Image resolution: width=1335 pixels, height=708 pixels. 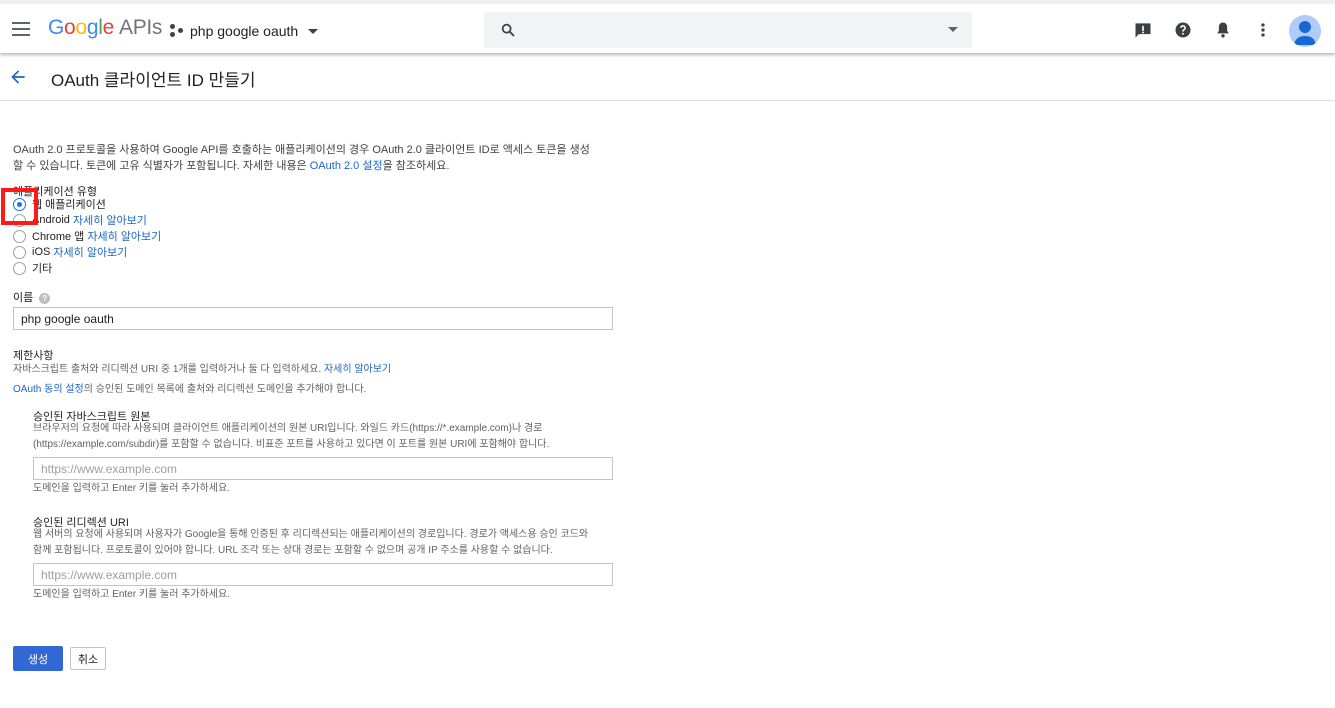 What do you see at coordinates (21, 29) in the screenshot?
I see `menu-icon` at bounding box center [21, 29].